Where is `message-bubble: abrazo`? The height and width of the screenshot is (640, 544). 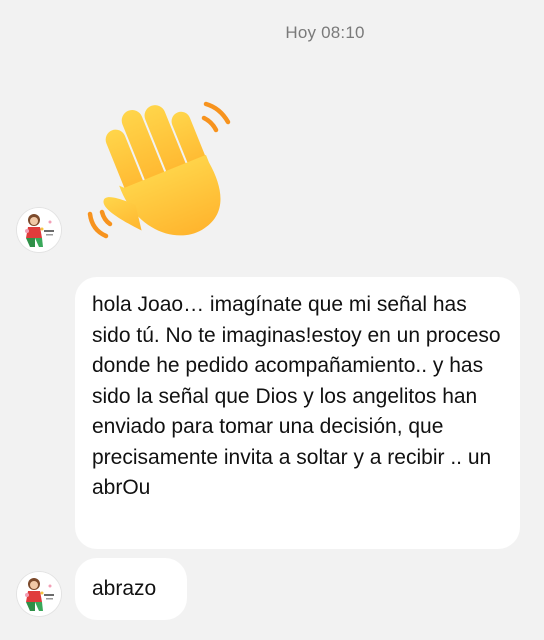 message-bubble: abrazo is located at coordinates (131, 589).